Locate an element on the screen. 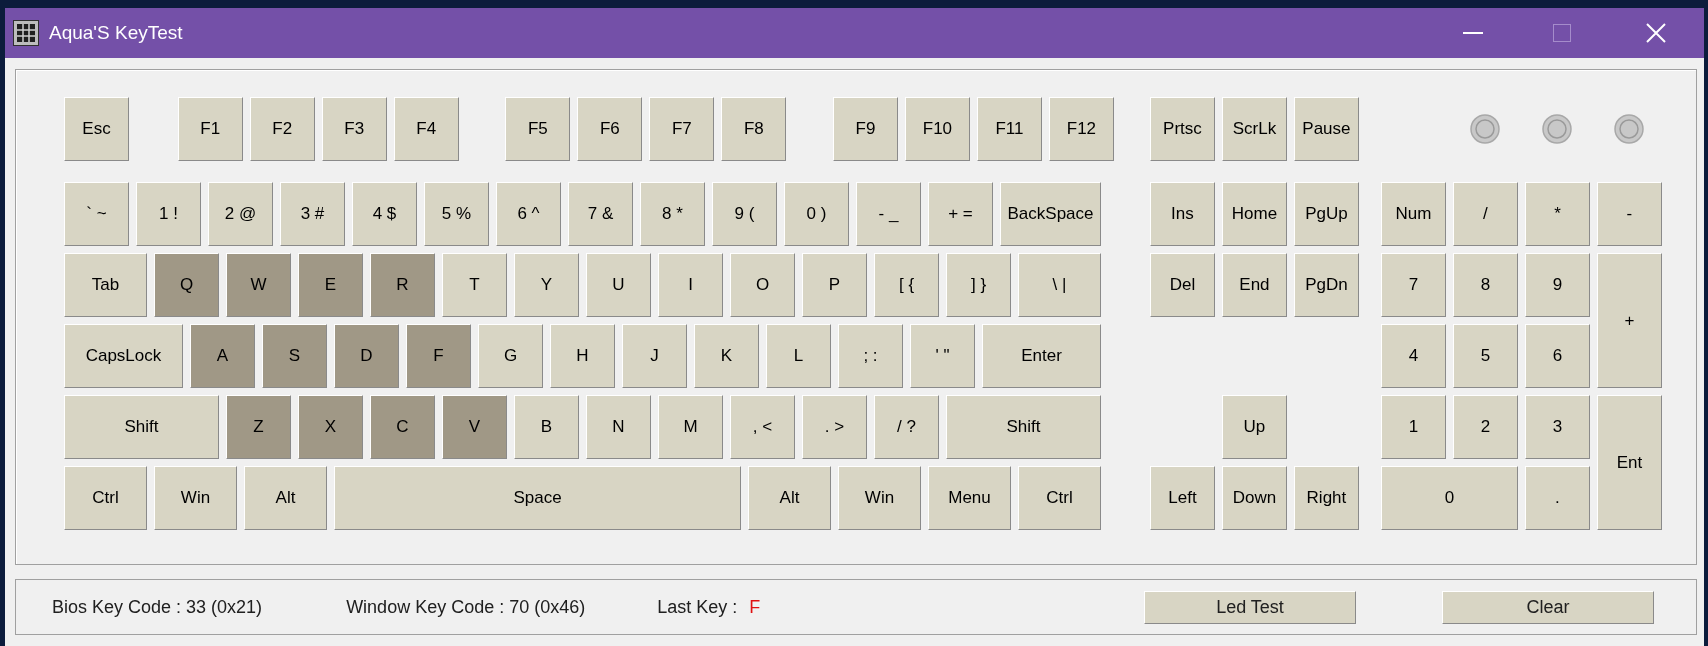 Image resolution: width=1708 pixels, height=646 pixels. keyboard-key: . is located at coordinates (1557, 498).